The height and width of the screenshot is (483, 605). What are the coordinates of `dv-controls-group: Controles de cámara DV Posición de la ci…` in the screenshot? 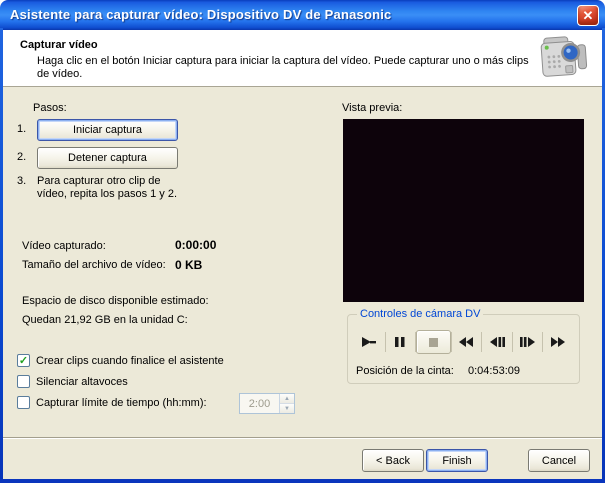 It's located at (463, 346).